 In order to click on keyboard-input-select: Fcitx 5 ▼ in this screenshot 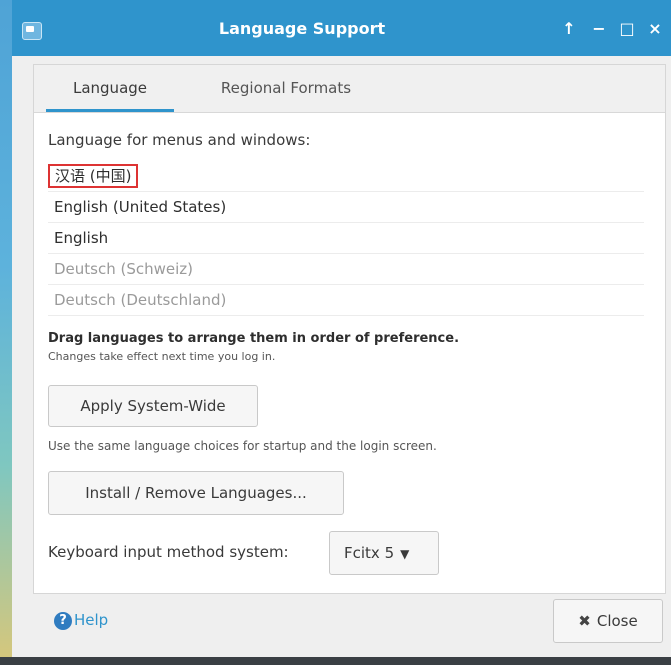, I will do `click(384, 553)`.